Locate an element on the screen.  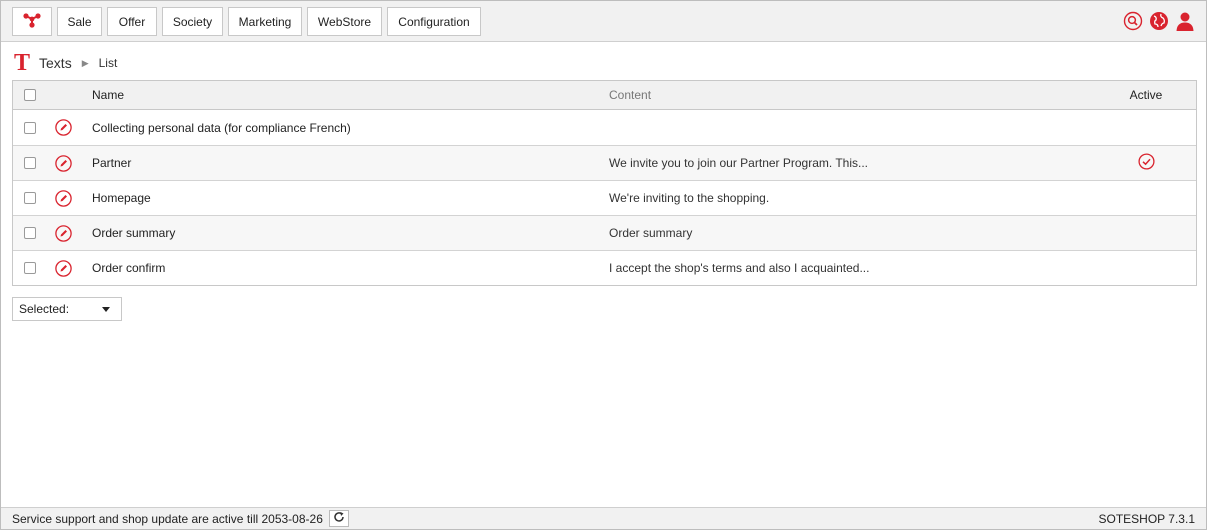
active-check-icon is located at coordinates (1146, 163).